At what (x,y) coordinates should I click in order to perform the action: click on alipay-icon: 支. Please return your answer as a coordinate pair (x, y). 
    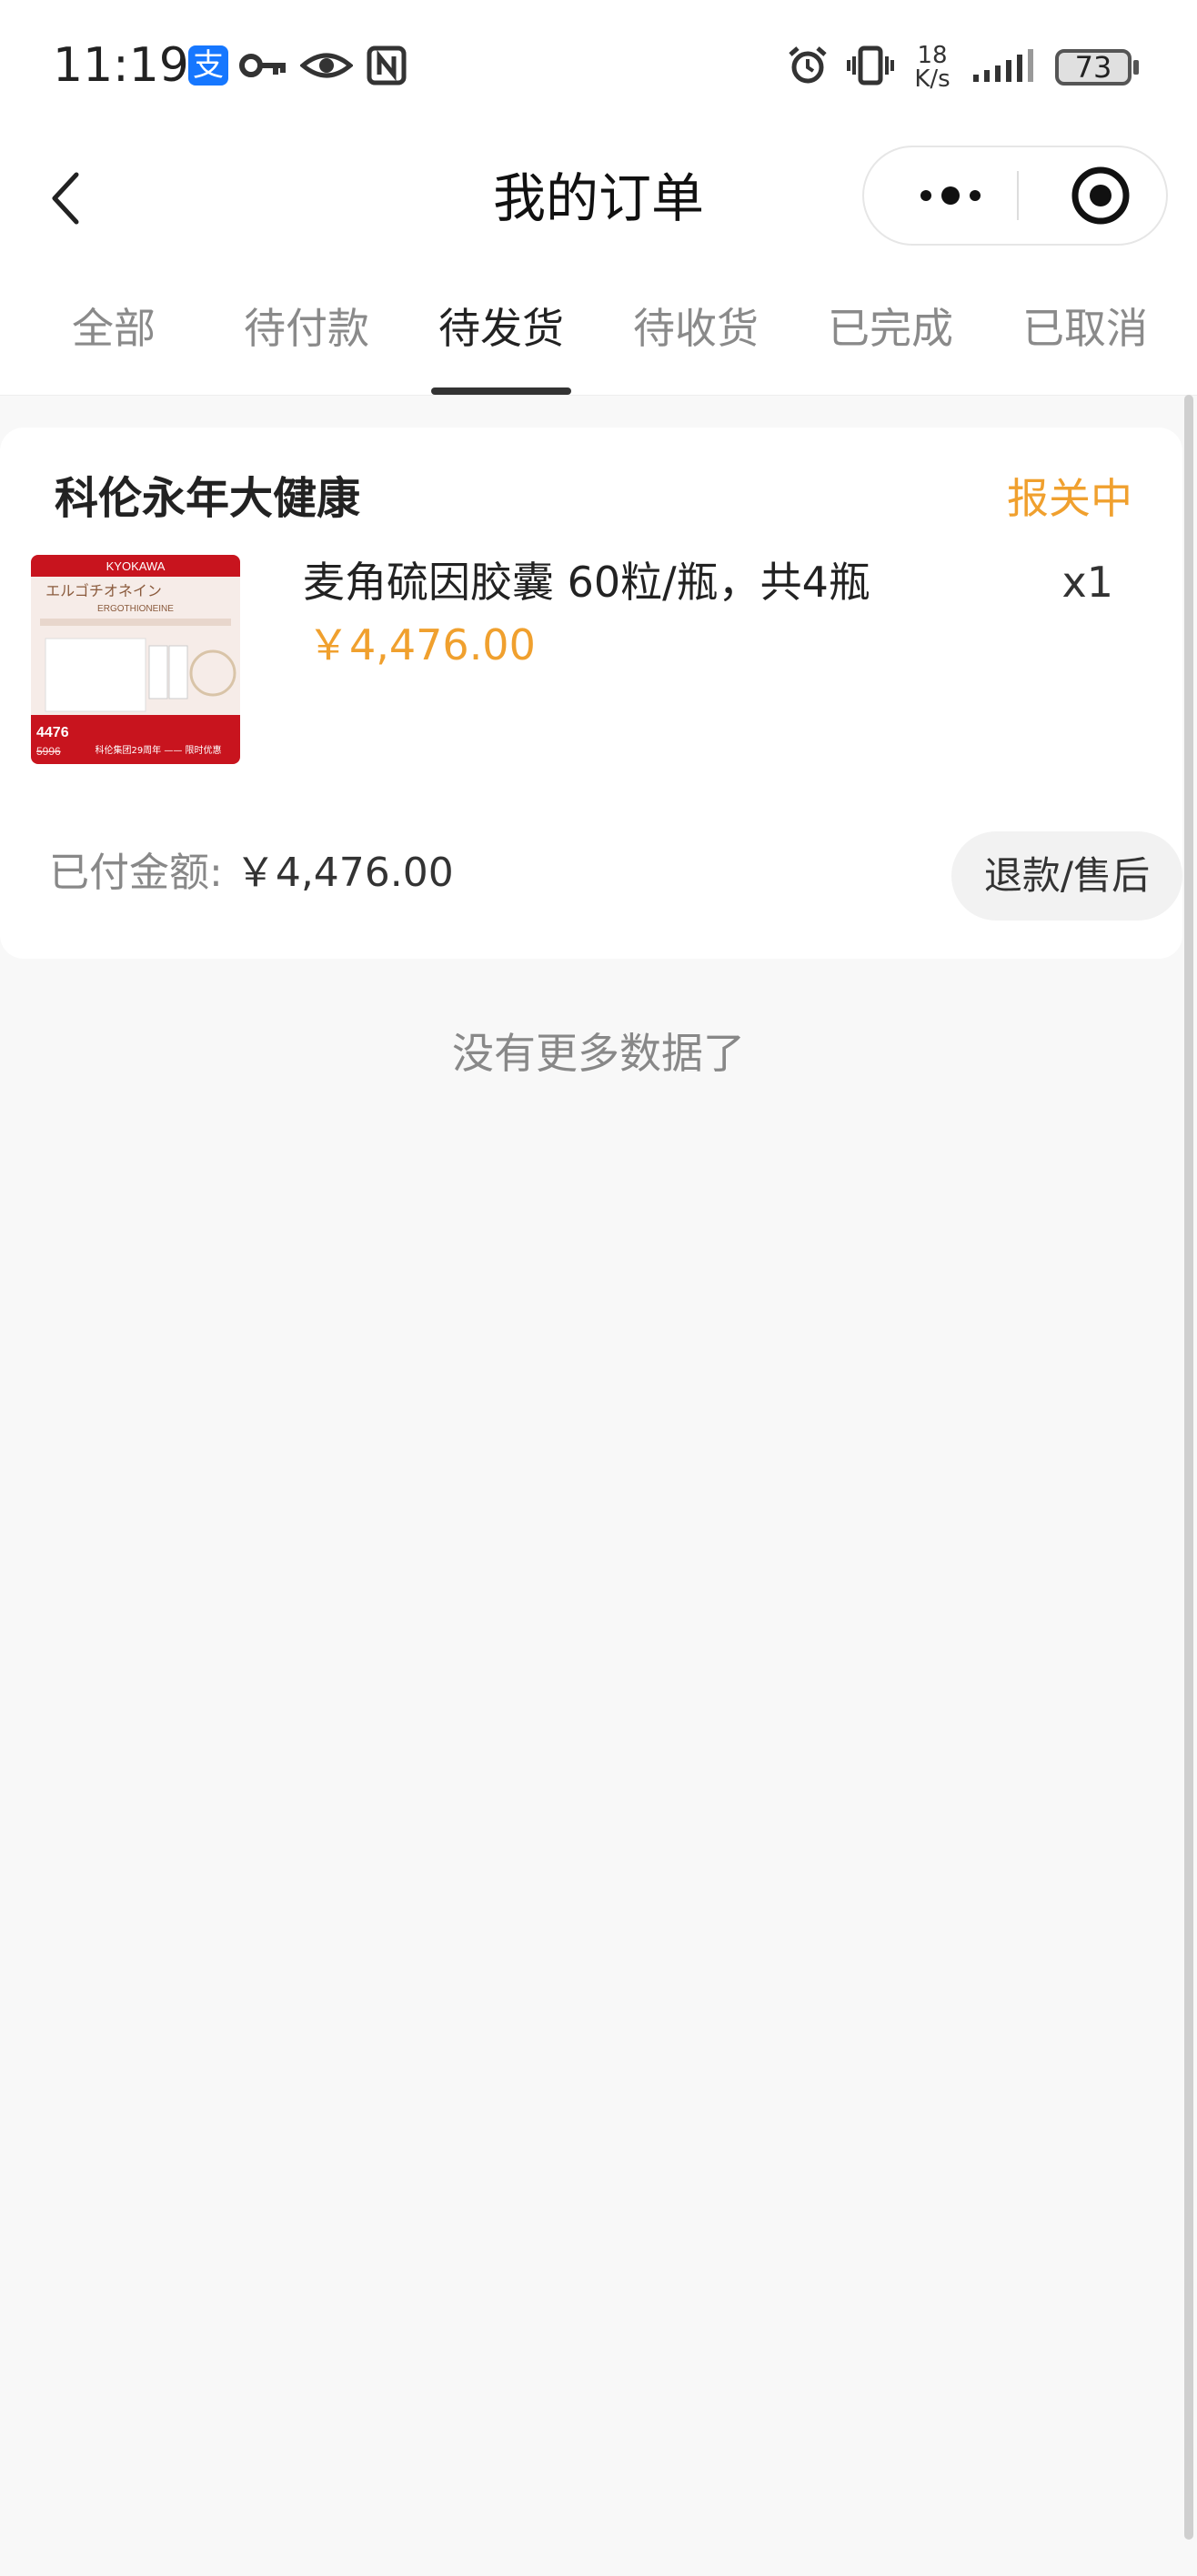
    Looking at the image, I should click on (208, 65).